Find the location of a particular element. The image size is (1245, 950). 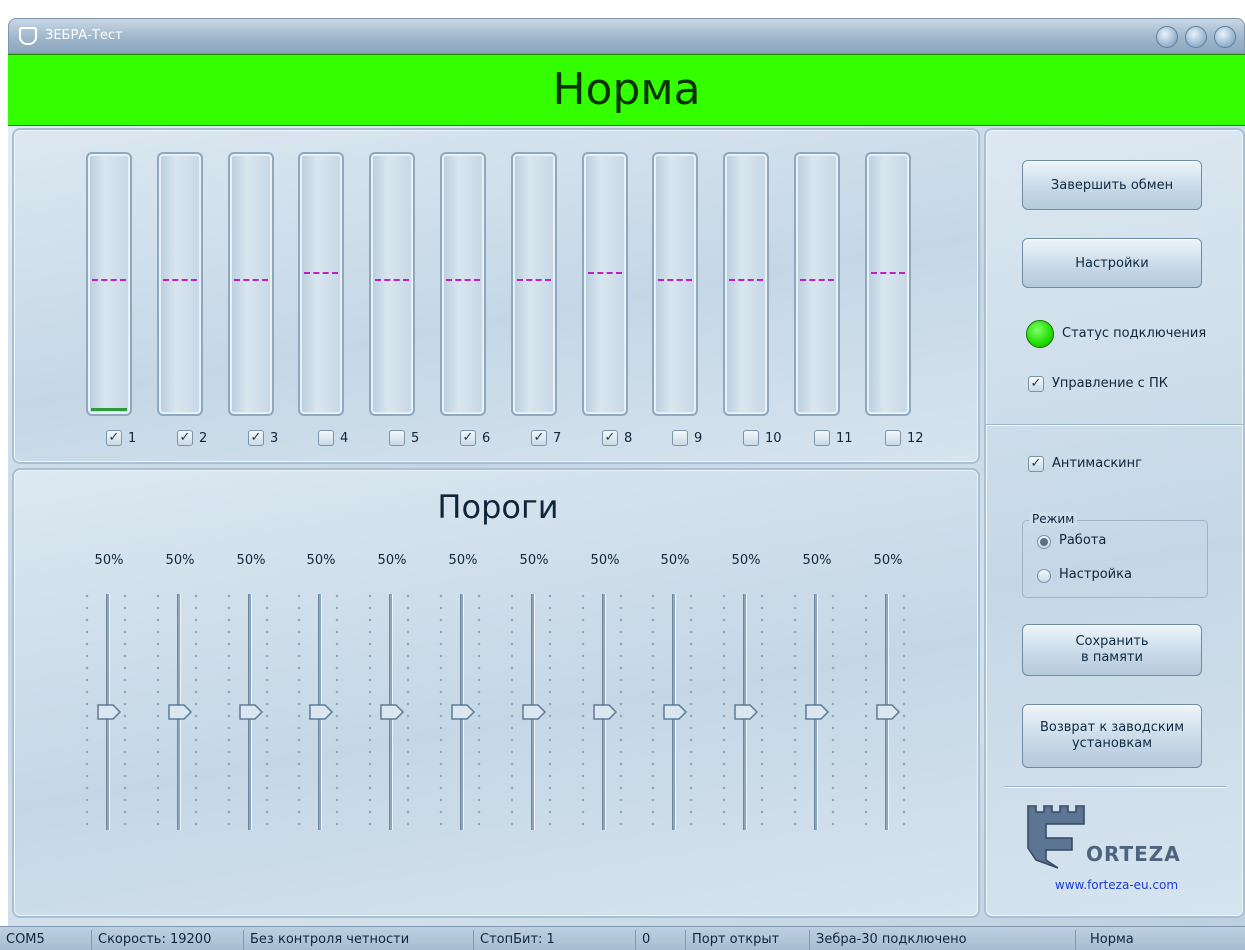

antimasking-checkbox: ✓ is located at coordinates (1036, 464).